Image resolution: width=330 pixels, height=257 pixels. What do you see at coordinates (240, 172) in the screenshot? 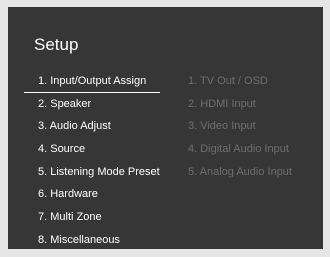
I see `submenu-item-analog-audio-input: 5. Analog Audio Input` at bounding box center [240, 172].